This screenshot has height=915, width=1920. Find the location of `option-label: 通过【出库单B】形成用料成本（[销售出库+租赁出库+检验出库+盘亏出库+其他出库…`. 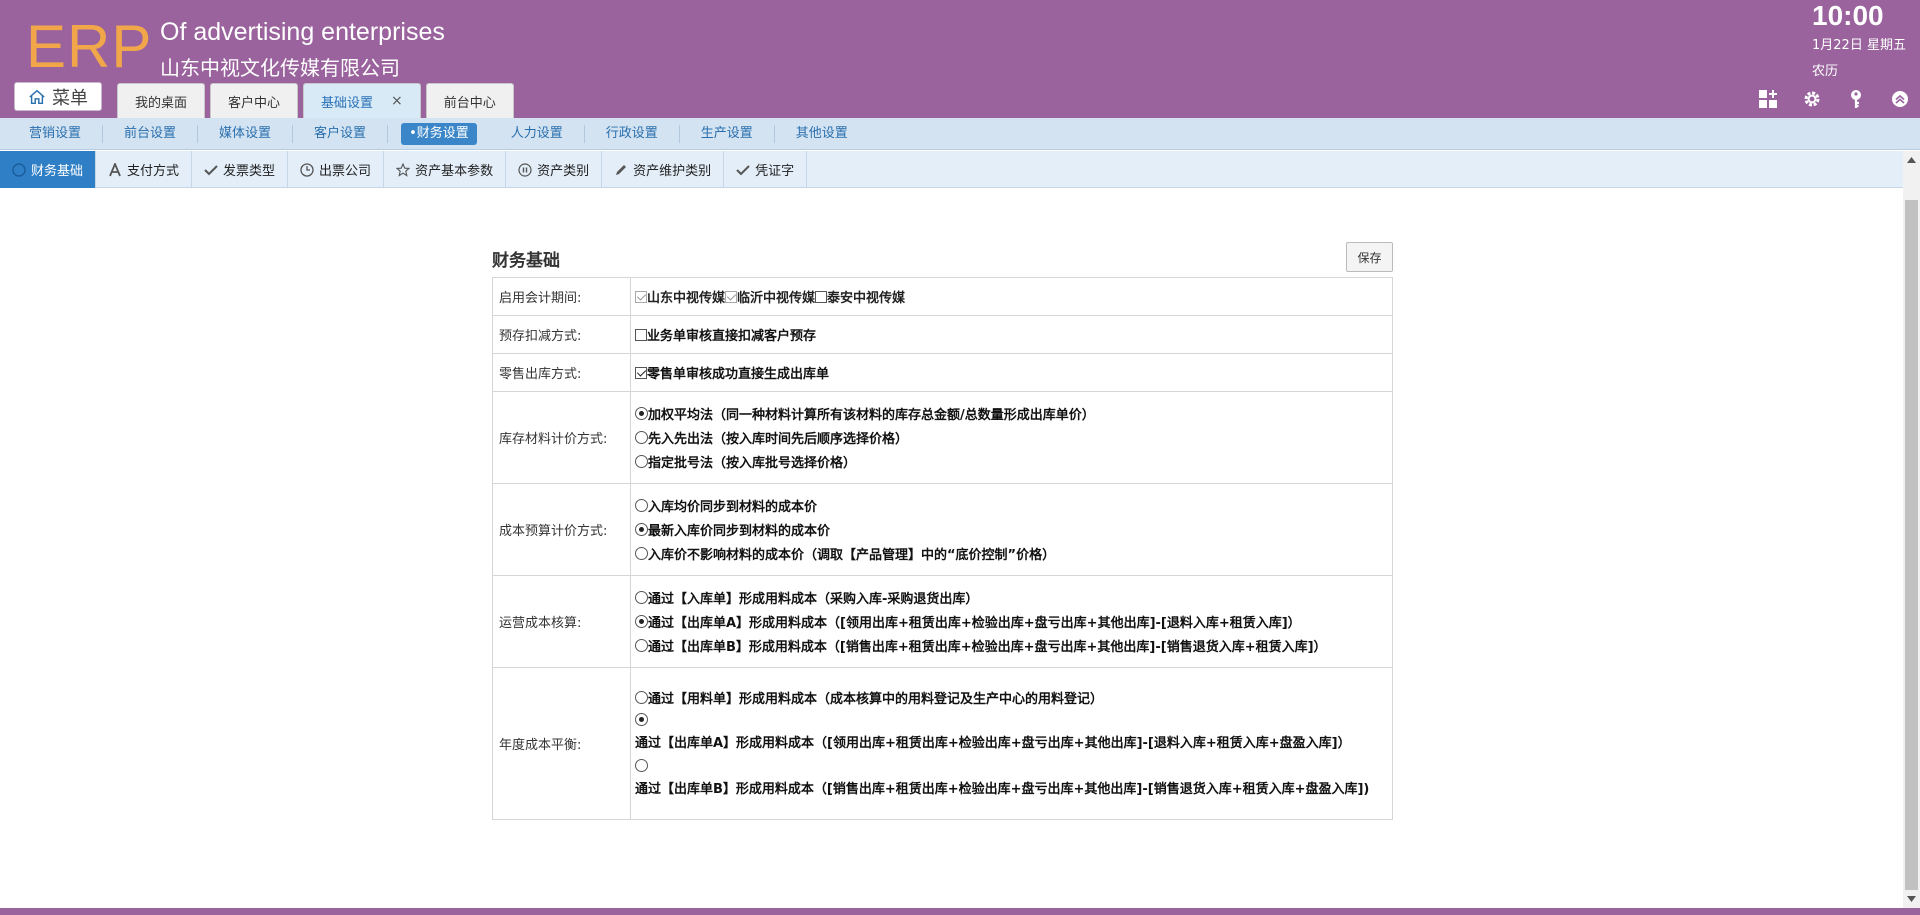

option-label: 通过【出库单B】形成用料成本（[销售出库+租赁出库+检验出库+盘亏出库+其他出库… is located at coordinates (987, 647).